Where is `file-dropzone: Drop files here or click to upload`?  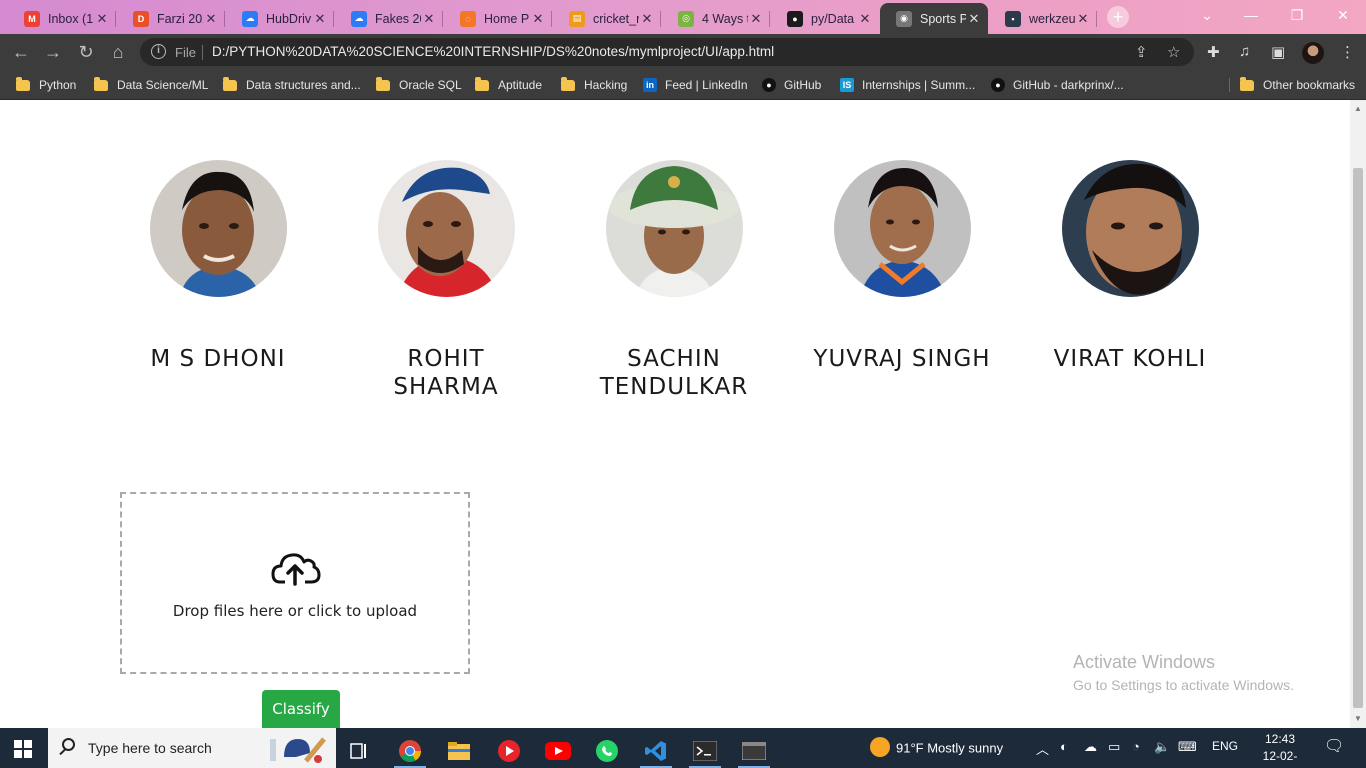 file-dropzone: Drop files here or click to upload is located at coordinates (295, 583).